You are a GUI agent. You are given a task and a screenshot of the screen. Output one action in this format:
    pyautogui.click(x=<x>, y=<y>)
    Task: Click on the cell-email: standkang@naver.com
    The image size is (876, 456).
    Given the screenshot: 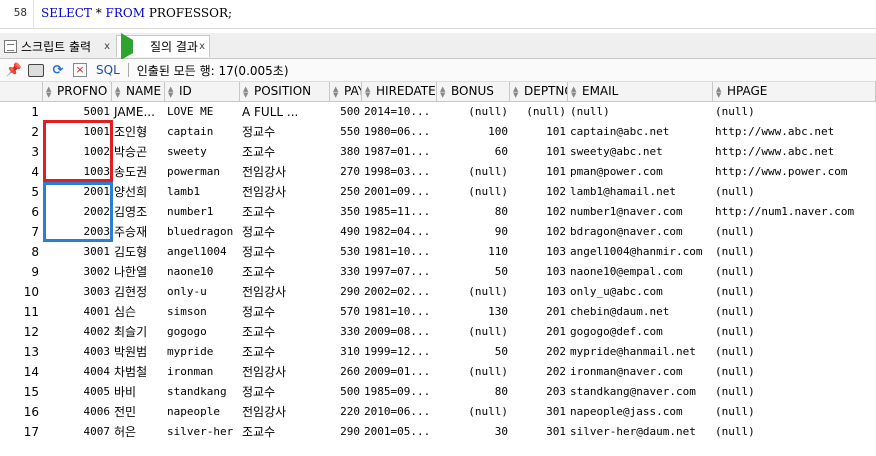 What is the action you would take?
    pyautogui.click(x=640, y=392)
    